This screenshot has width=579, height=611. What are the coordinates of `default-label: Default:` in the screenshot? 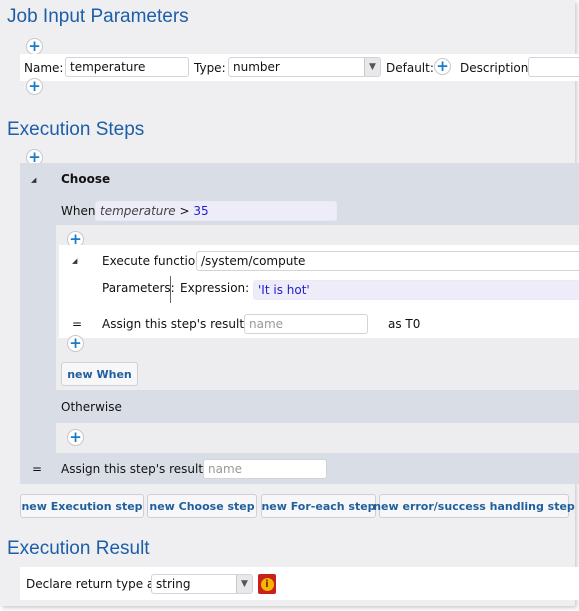 It's located at (410, 68).